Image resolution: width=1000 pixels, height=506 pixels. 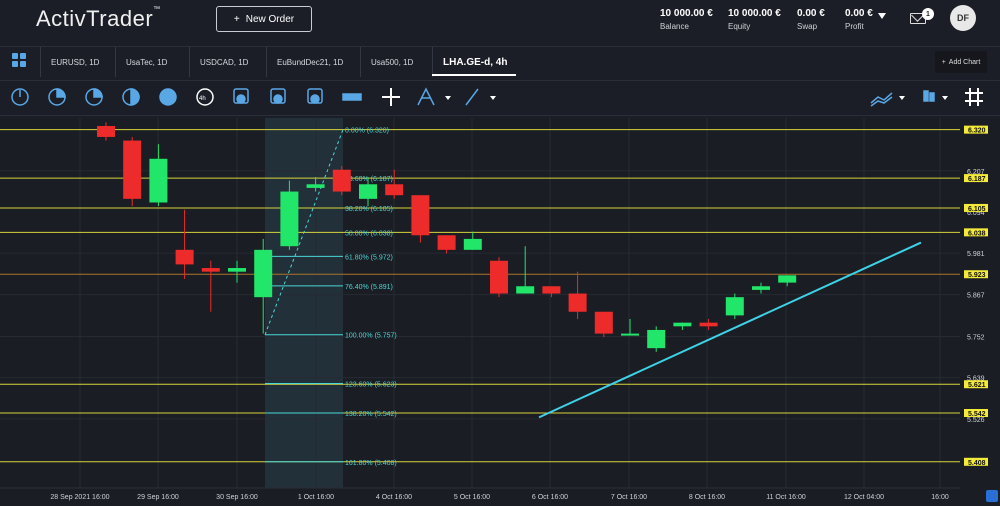 What do you see at coordinates (859, 13) in the screenshot?
I see `profit-value: 0.00 €` at bounding box center [859, 13].